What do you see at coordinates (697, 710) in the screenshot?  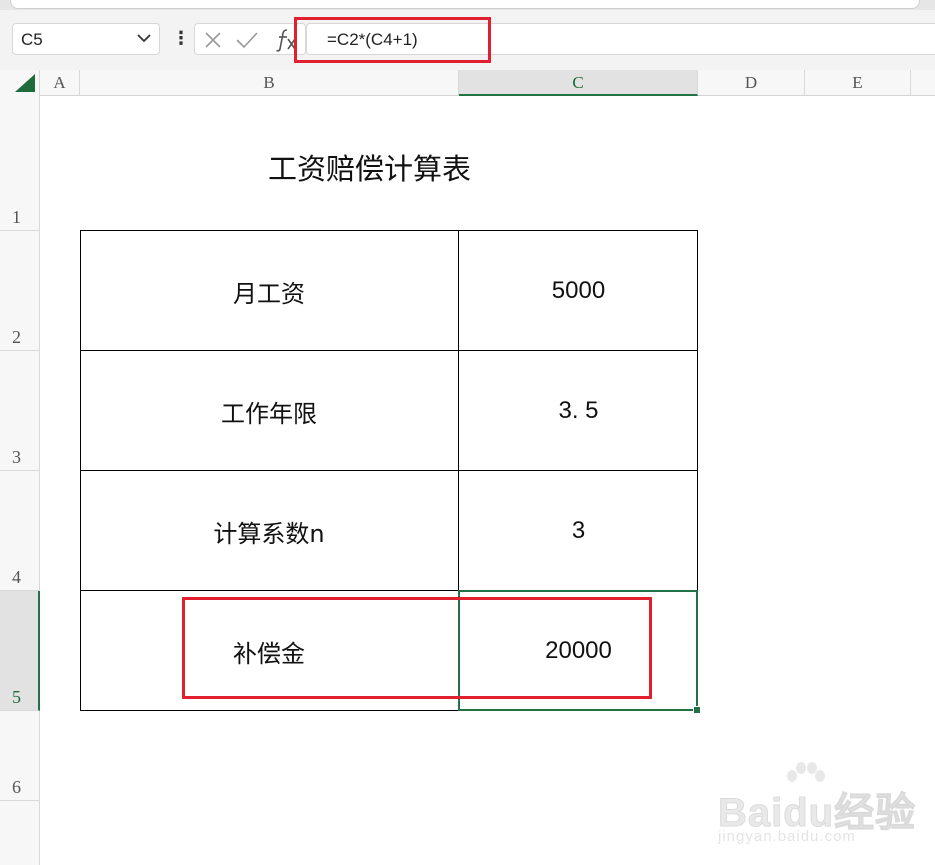 I see `fill-handle` at bounding box center [697, 710].